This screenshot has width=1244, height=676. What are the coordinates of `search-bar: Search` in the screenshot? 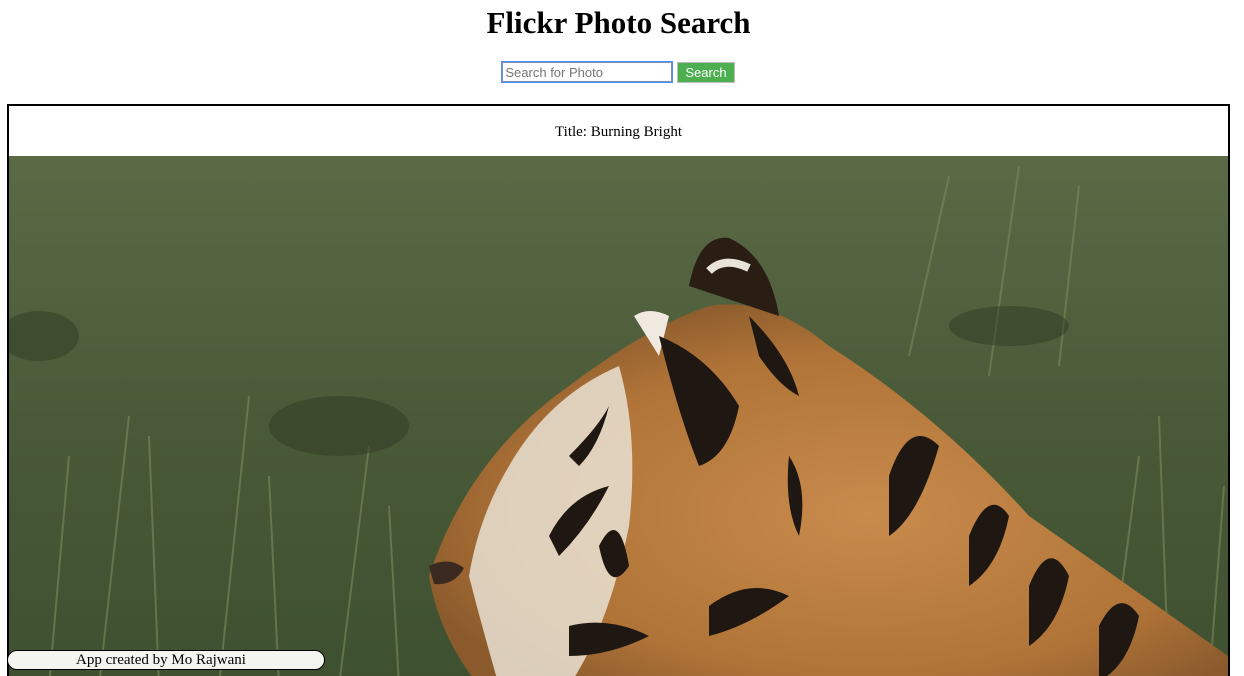 It's located at (618, 72).